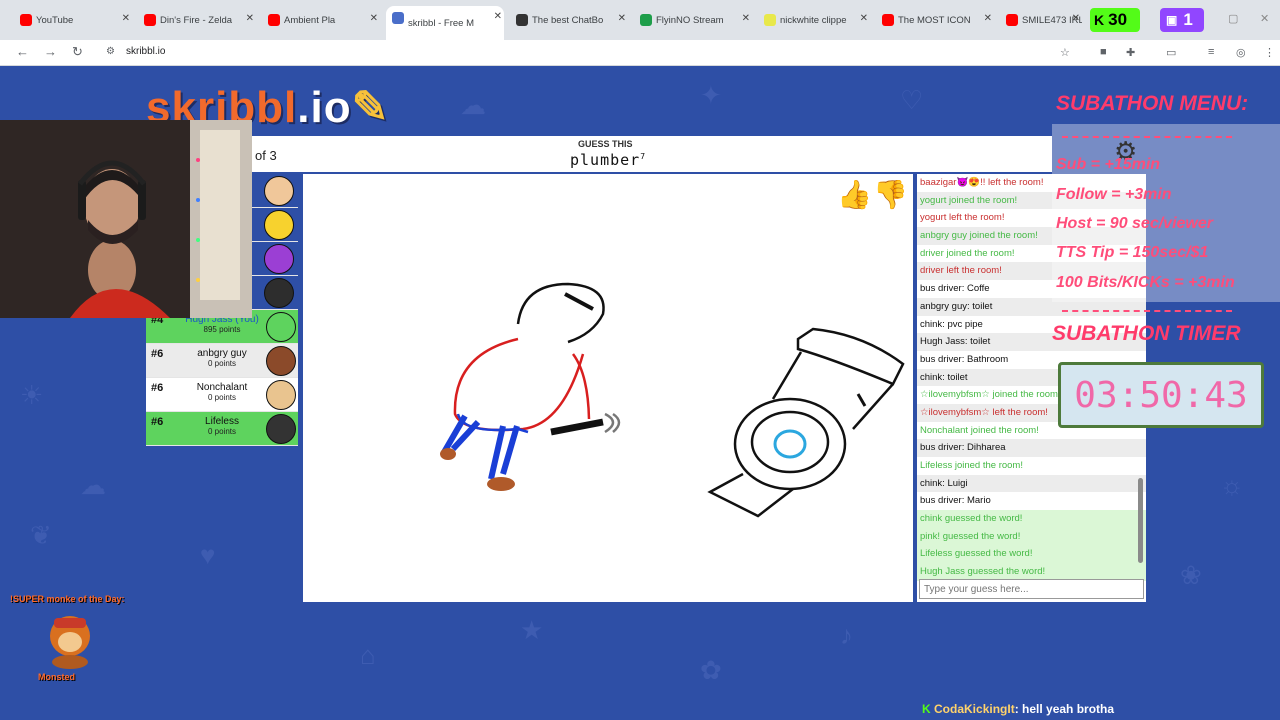 This screenshot has height=720, width=1280. Describe the element at coordinates (1140, 520) in the screenshot. I see `chat-scrollbar-thumb` at that location.